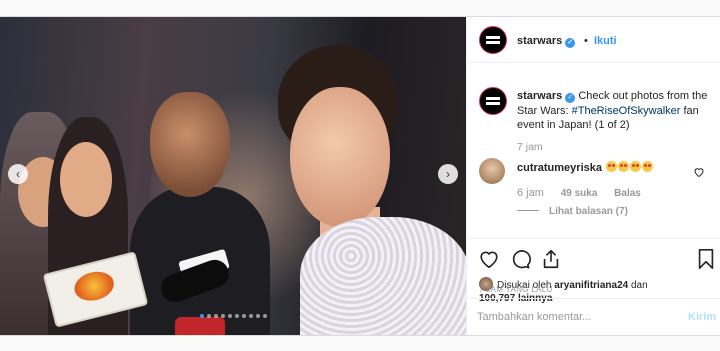 Image resolution: width=720 pixels, height=351 pixels. Describe the element at coordinates (530, 193) in the screenshot. I see `comment-time: 6 jam` at that location.